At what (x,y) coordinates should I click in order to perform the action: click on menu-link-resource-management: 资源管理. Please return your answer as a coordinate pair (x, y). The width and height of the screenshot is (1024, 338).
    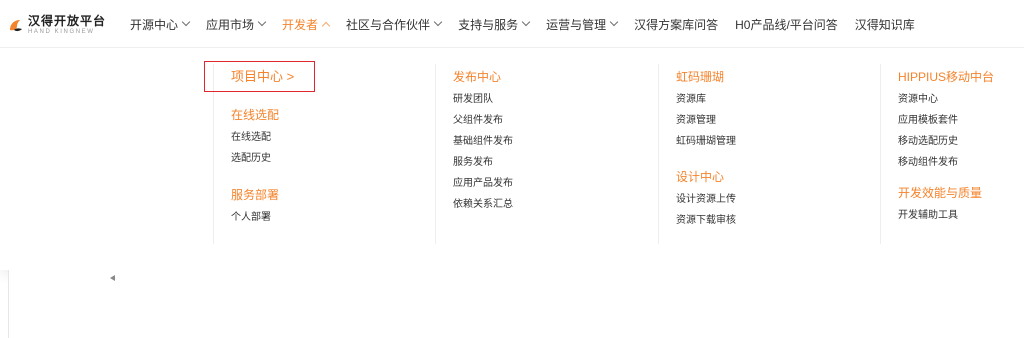
    Looking at the image, I should click on (706, 120).